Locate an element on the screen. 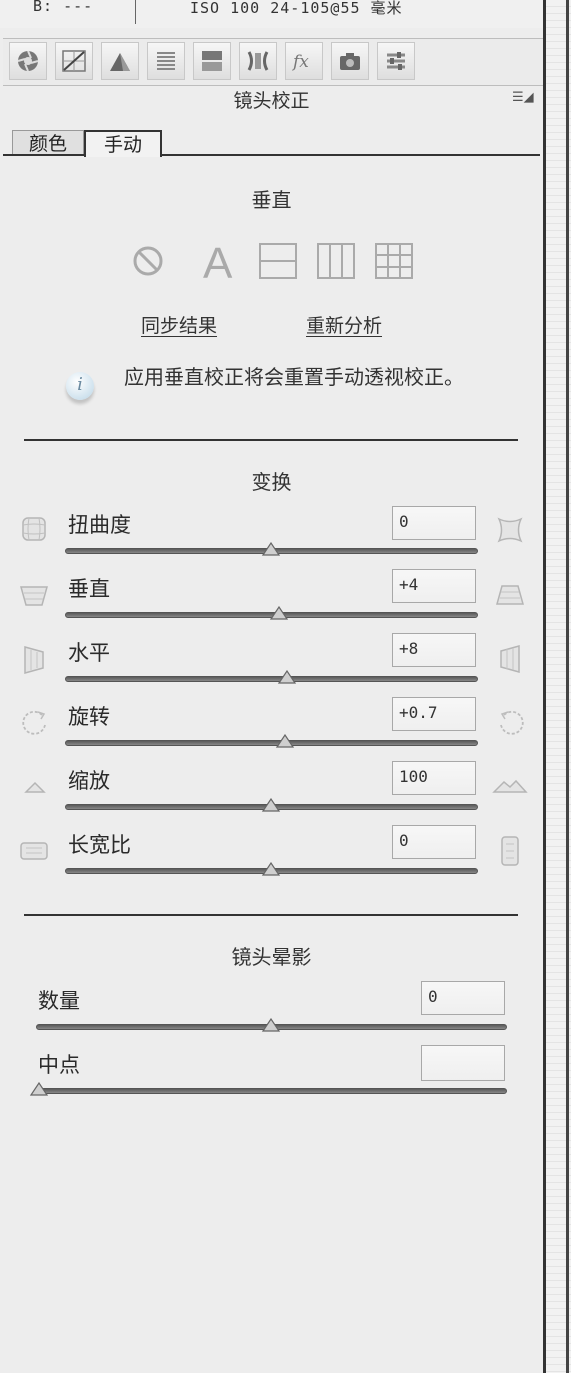  sync-results-link: 同步结果 is located at coordinates (179, 324).